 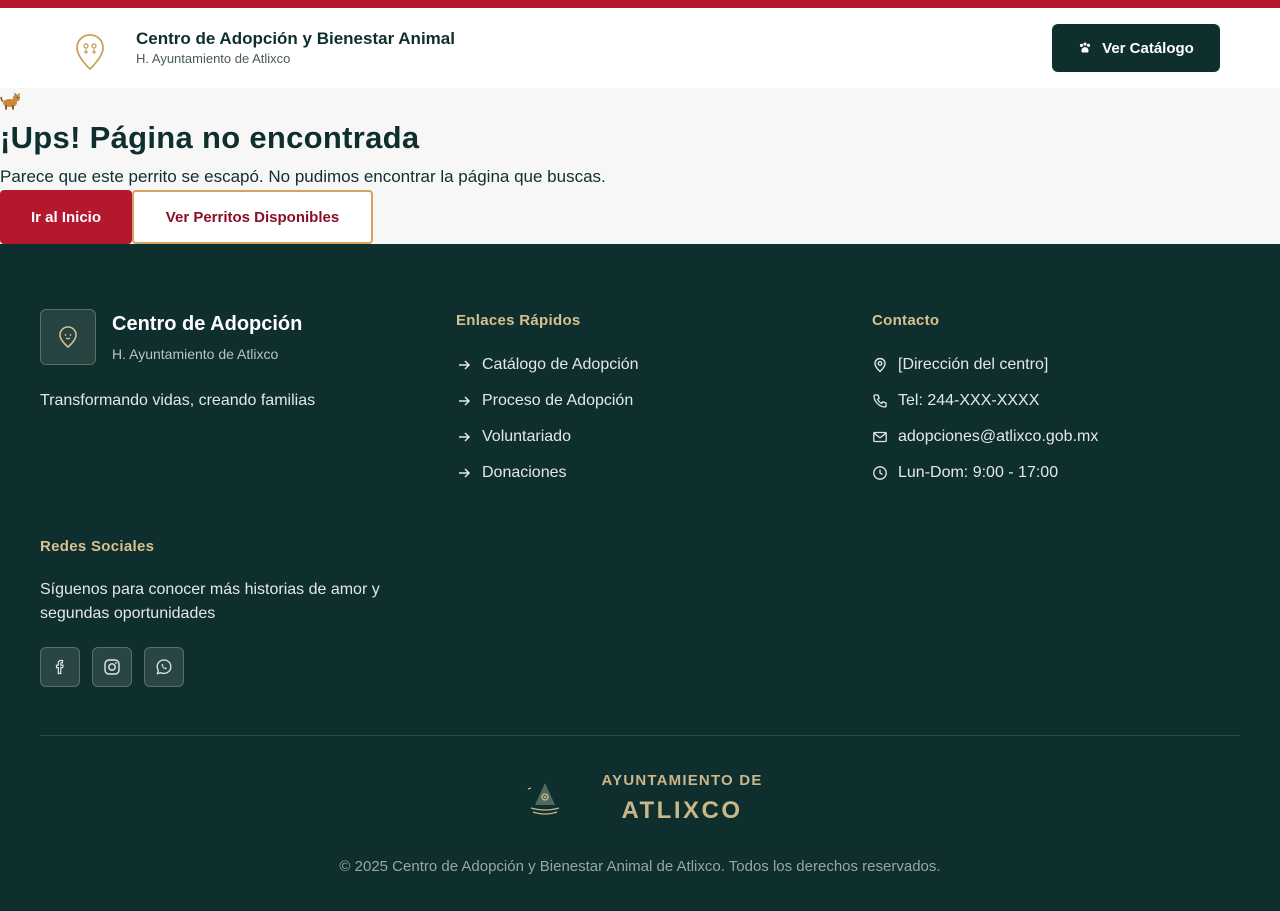 What do you see at coordinates (880, 473) in the screenshot?
I see `clock-icon` at bounding box center [880, 473].